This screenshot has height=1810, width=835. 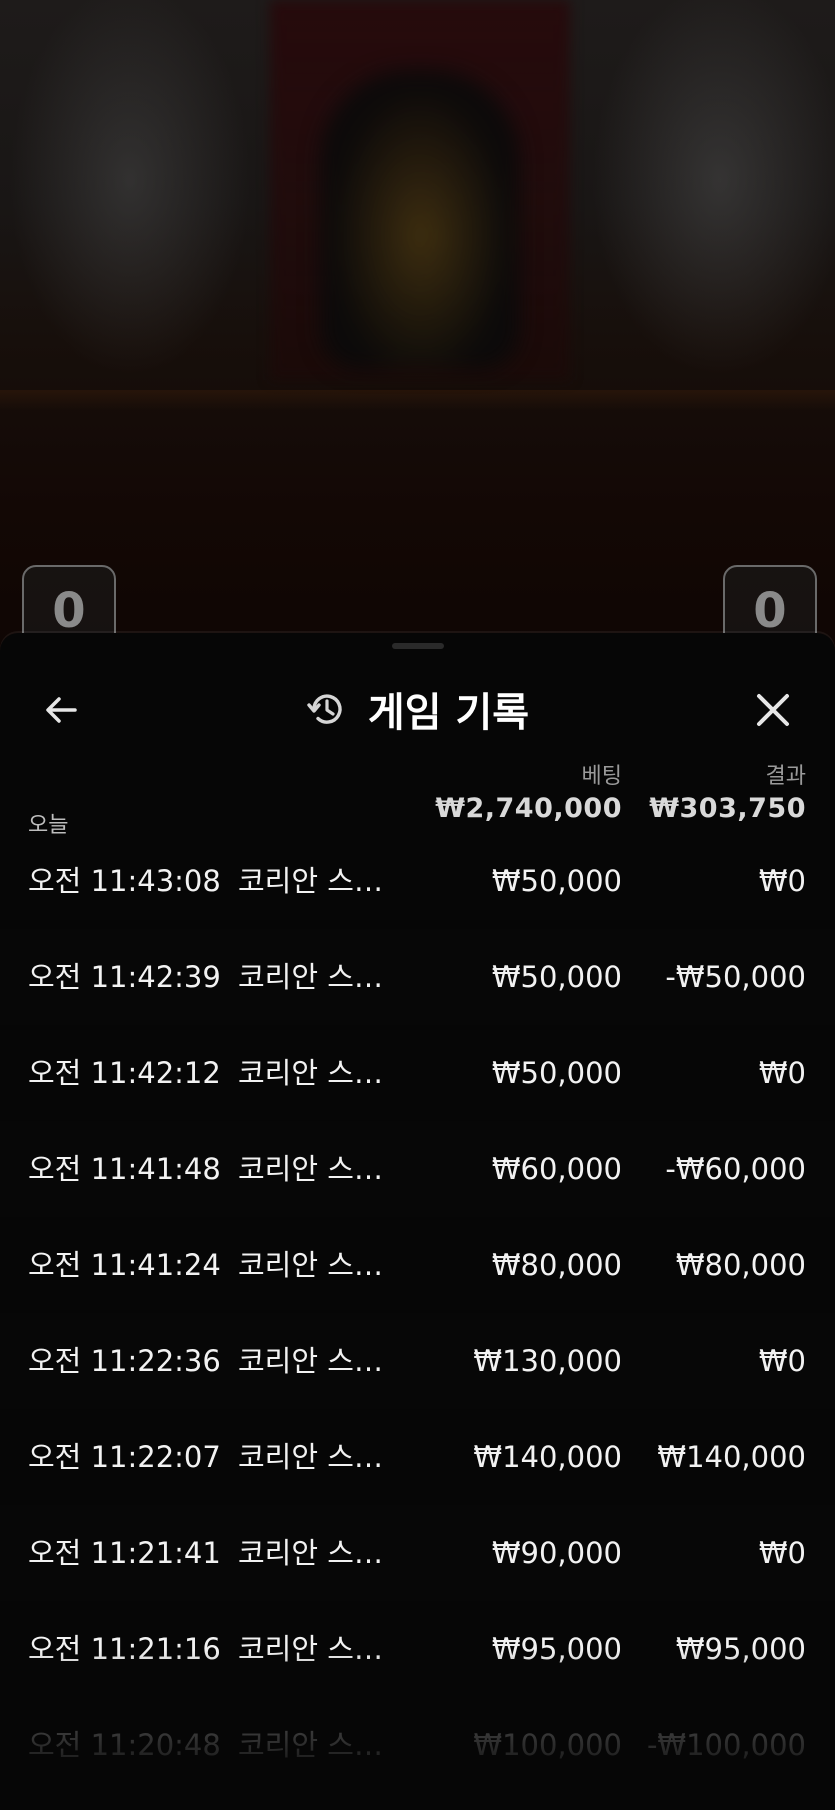 I want to click on row-time: 오전 11:41:24, so click(x=124, y=1265).